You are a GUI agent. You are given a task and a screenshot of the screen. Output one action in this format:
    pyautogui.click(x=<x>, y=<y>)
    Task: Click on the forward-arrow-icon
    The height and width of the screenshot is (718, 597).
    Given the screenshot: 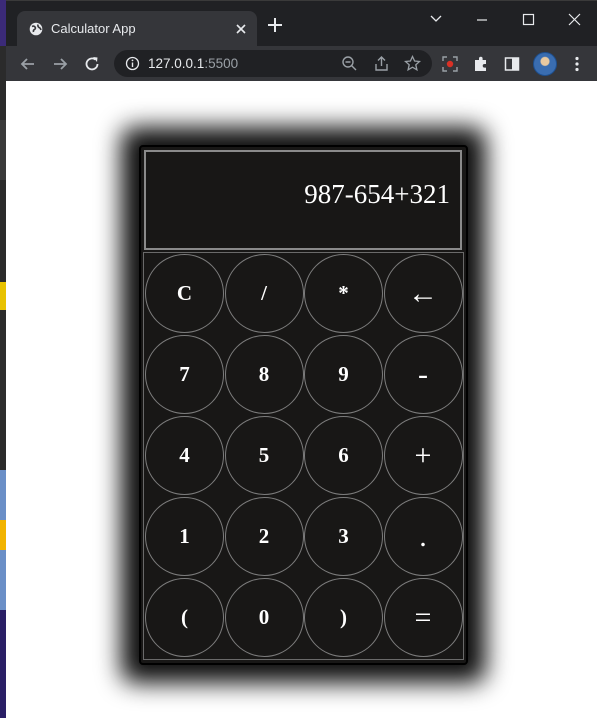 What is the action you would take?
    pyautogui.click(x=60, y=64)
    